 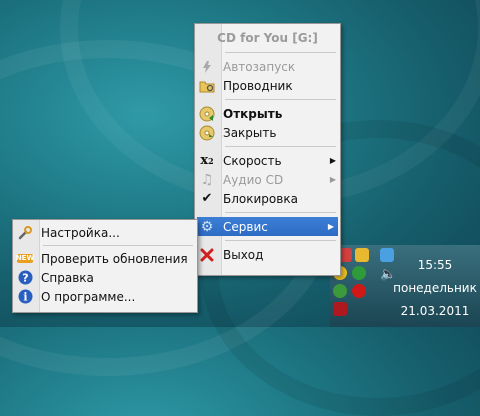 What do you see at coordinates (340, 309) in the screenshot?
I see `tray-kaspersky-icon` at bounding box center [340, 309].